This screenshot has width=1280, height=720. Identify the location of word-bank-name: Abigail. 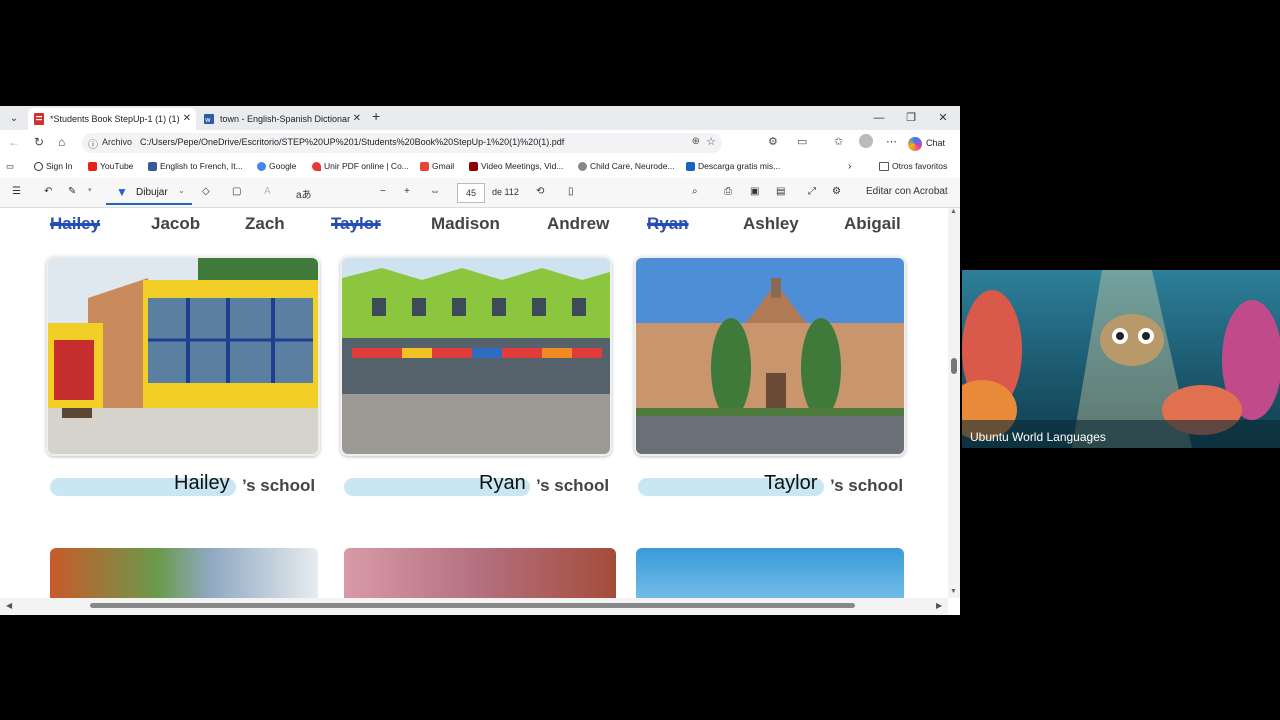
(872, 223).